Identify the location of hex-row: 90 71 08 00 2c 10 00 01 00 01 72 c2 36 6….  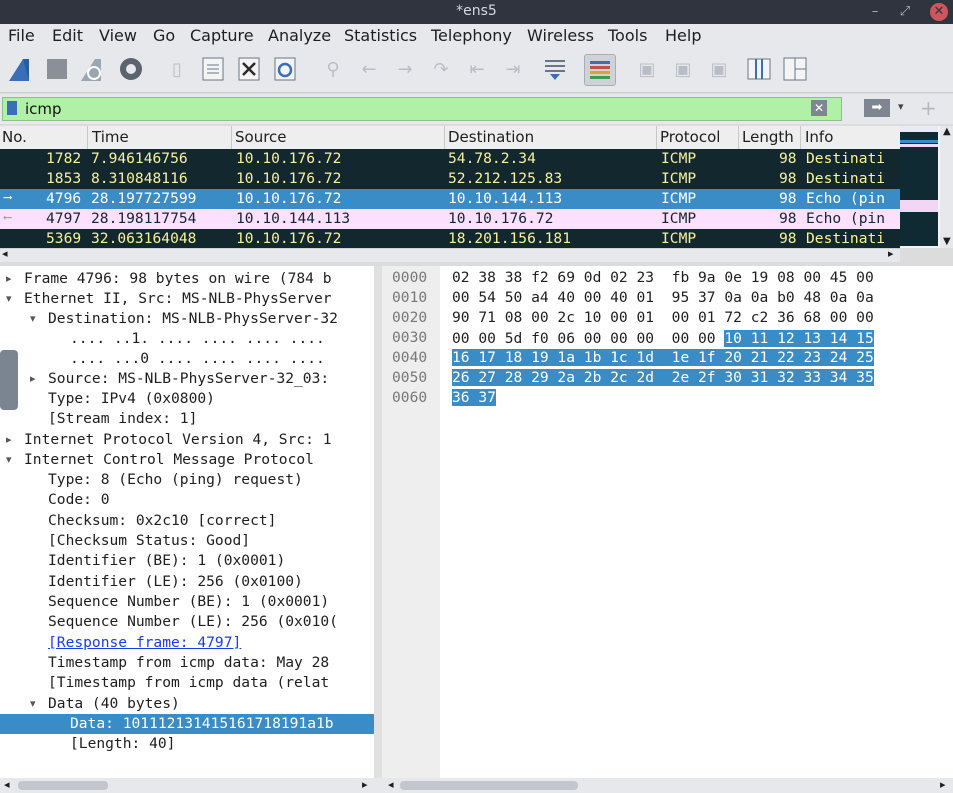
(663, 317).